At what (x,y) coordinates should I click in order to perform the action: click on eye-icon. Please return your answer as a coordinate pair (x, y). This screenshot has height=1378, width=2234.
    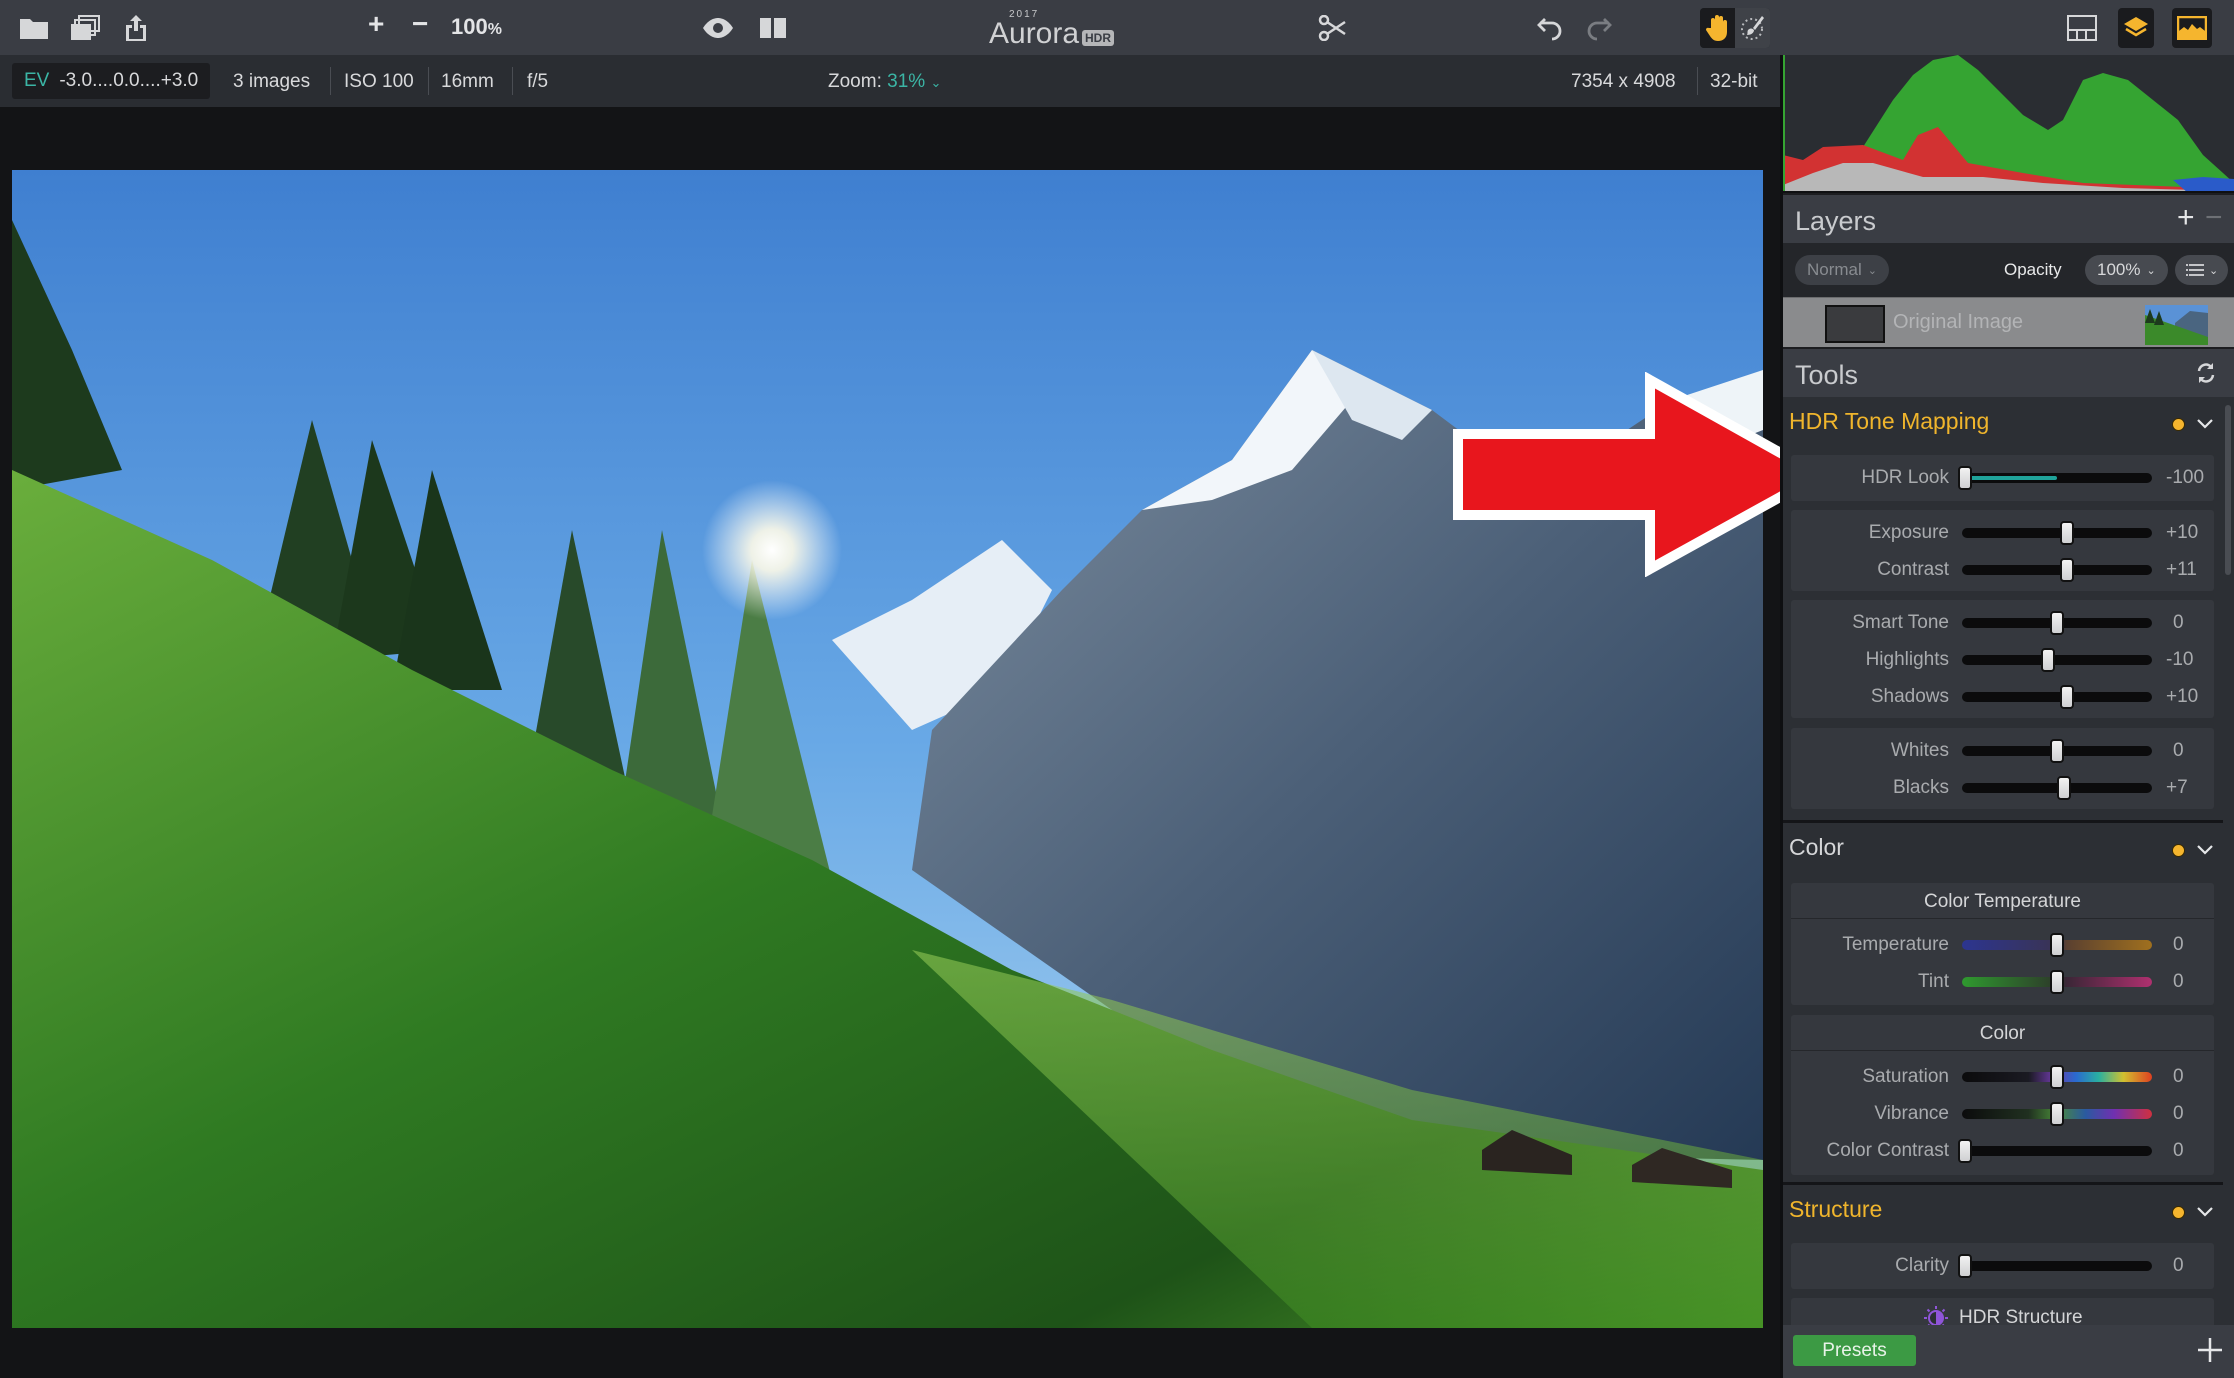
    Looking at the image, I should click on (718, 28).